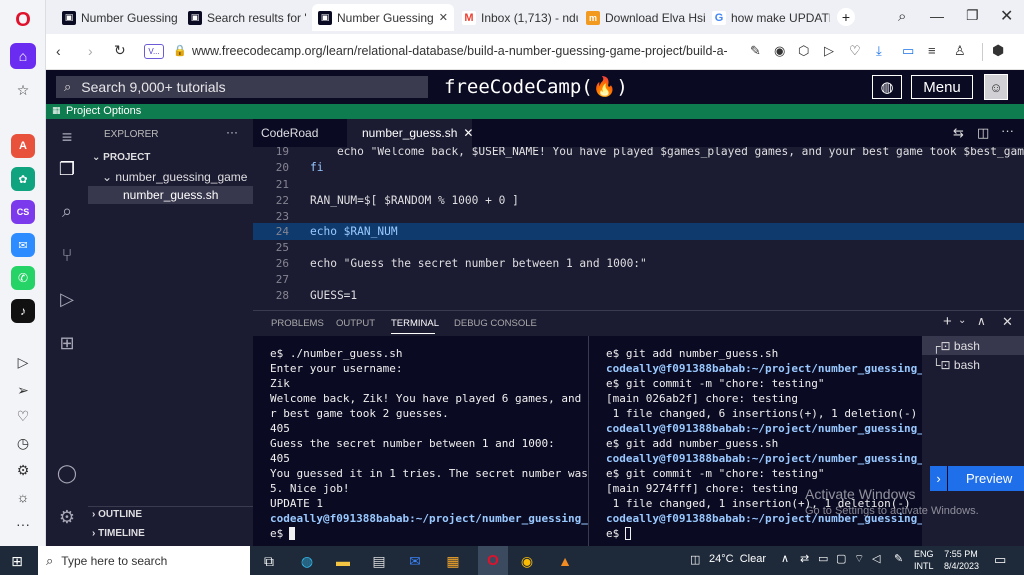 The image size is (1024, 575). I want to click on wifi-icon: ⌔, so click(859, 559).